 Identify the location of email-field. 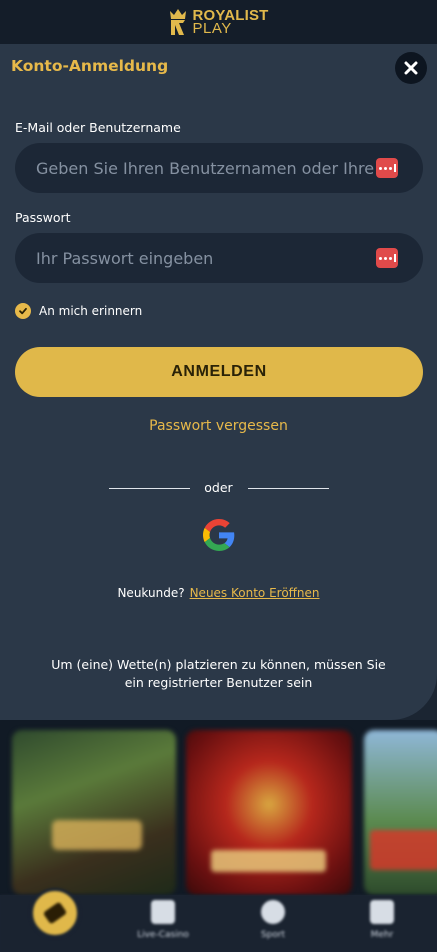
(219, 168).